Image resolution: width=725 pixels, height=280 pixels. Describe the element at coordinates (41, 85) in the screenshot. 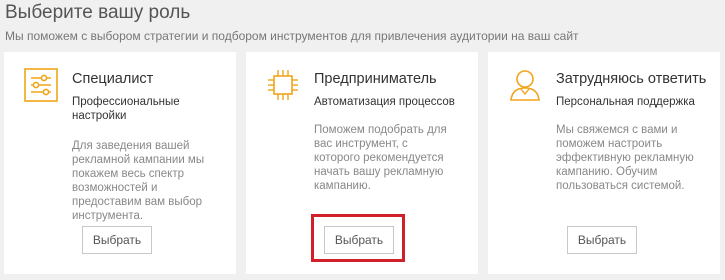

I see `sliders-icon` at that location.